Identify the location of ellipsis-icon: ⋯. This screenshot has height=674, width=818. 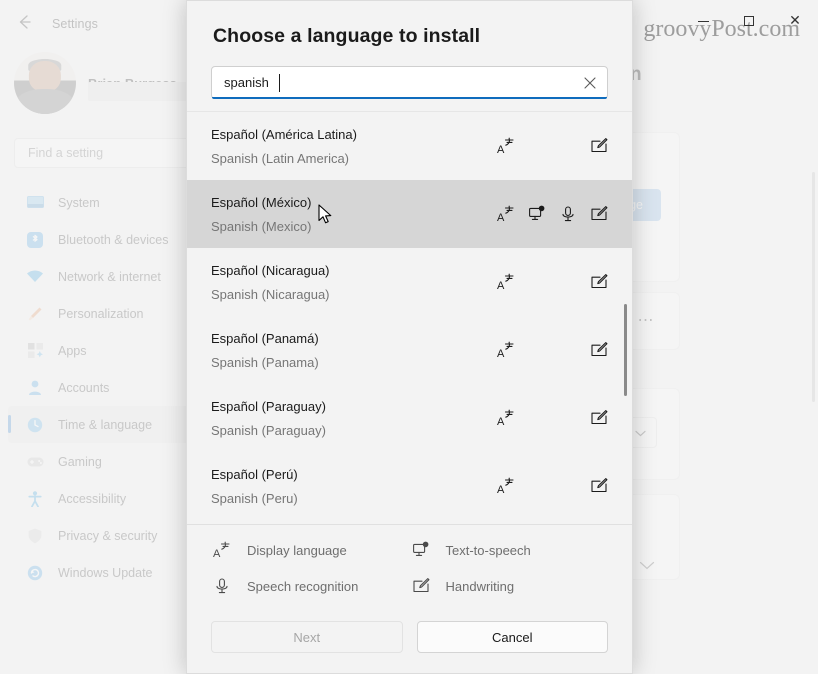
(647, 321).